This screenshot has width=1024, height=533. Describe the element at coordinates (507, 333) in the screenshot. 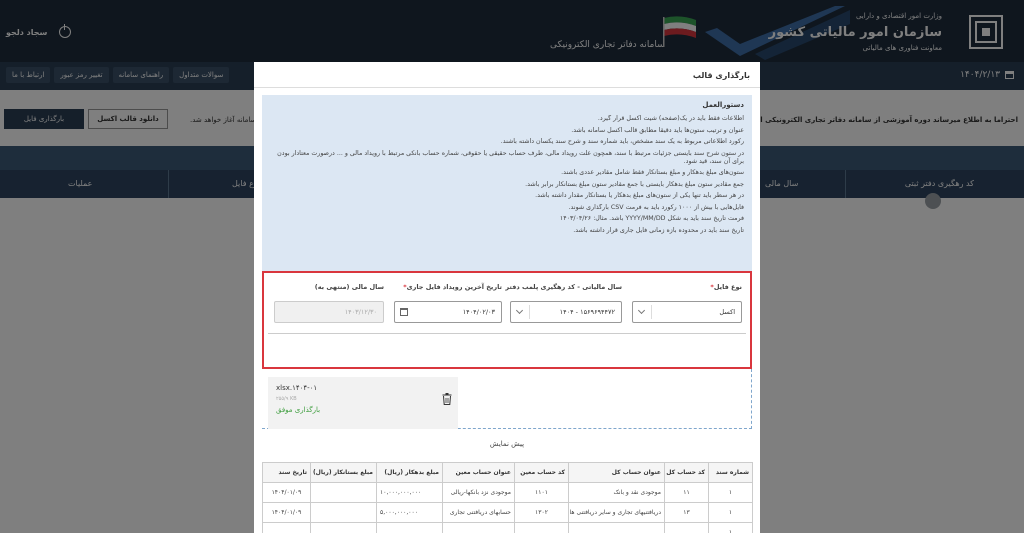

I see `form-divider` at that location.